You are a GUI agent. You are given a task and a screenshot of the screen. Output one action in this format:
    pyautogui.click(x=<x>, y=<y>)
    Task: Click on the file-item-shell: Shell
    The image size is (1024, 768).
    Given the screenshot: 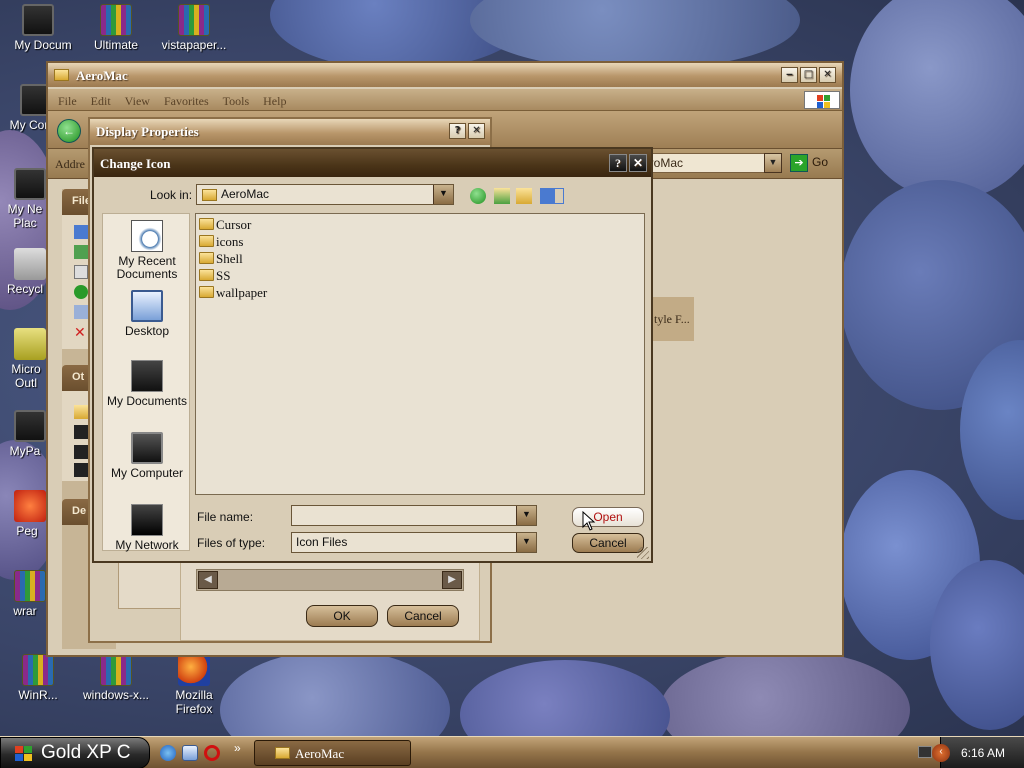 What is the action you would take?
    pyautogui.click(x=221, y=259)
    